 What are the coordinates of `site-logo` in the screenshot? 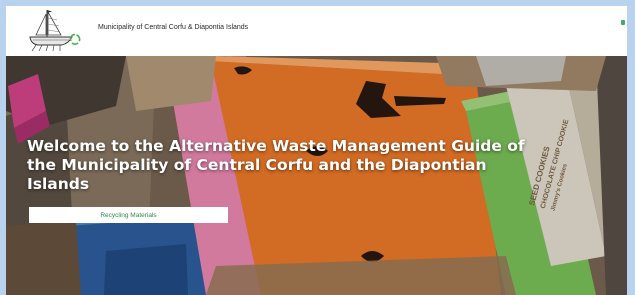 It's located at (55, 30).